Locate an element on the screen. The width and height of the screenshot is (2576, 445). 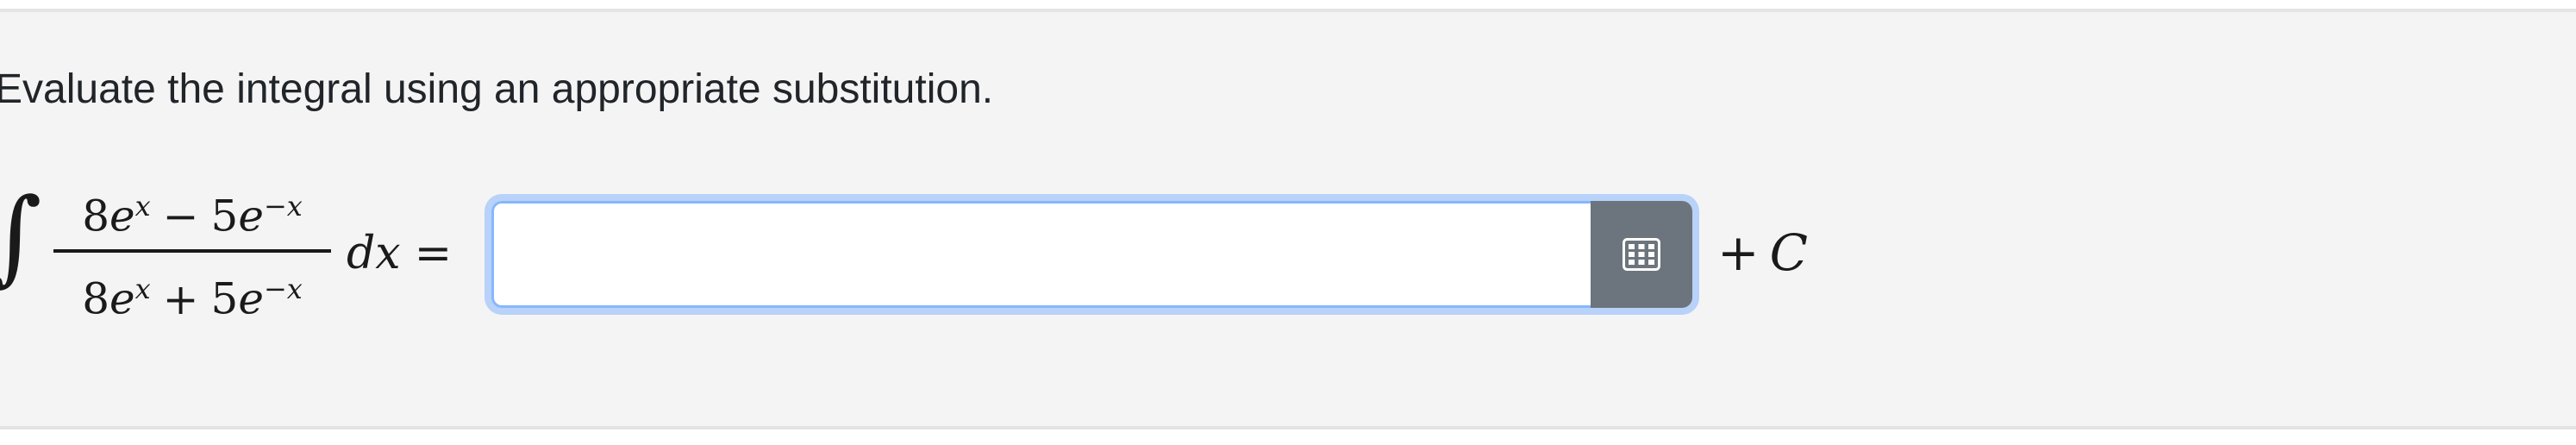
fraction-bar is located at coordinates (192, 251).